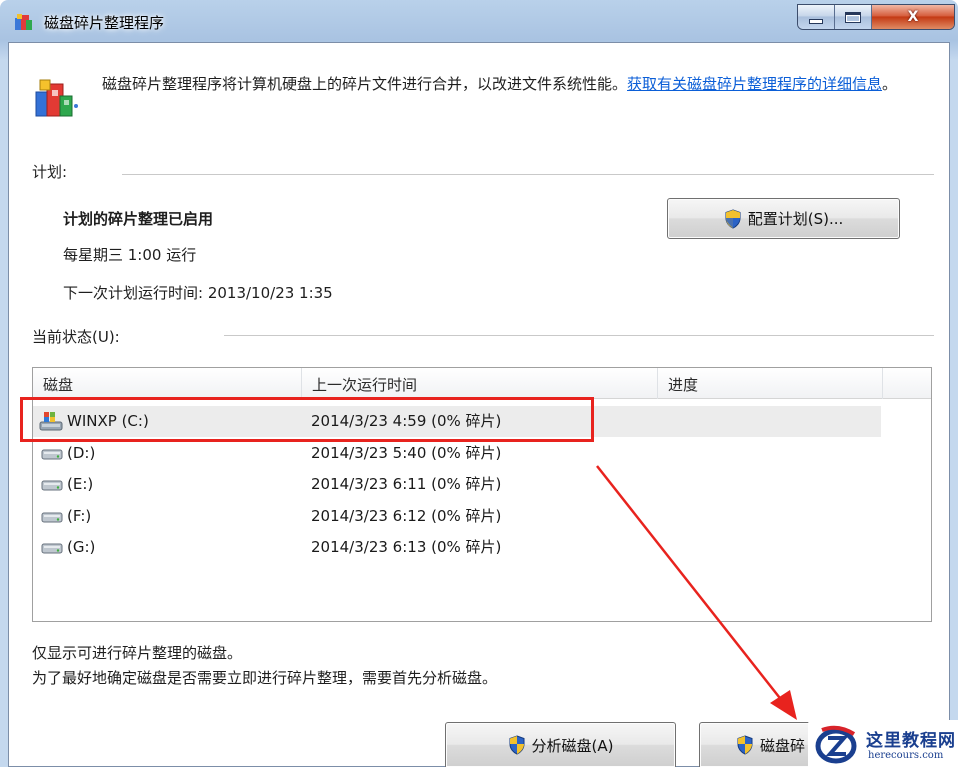 This screenshot has height=767, width=958. I want to click on disk-name: (G:), so click(81, 547).